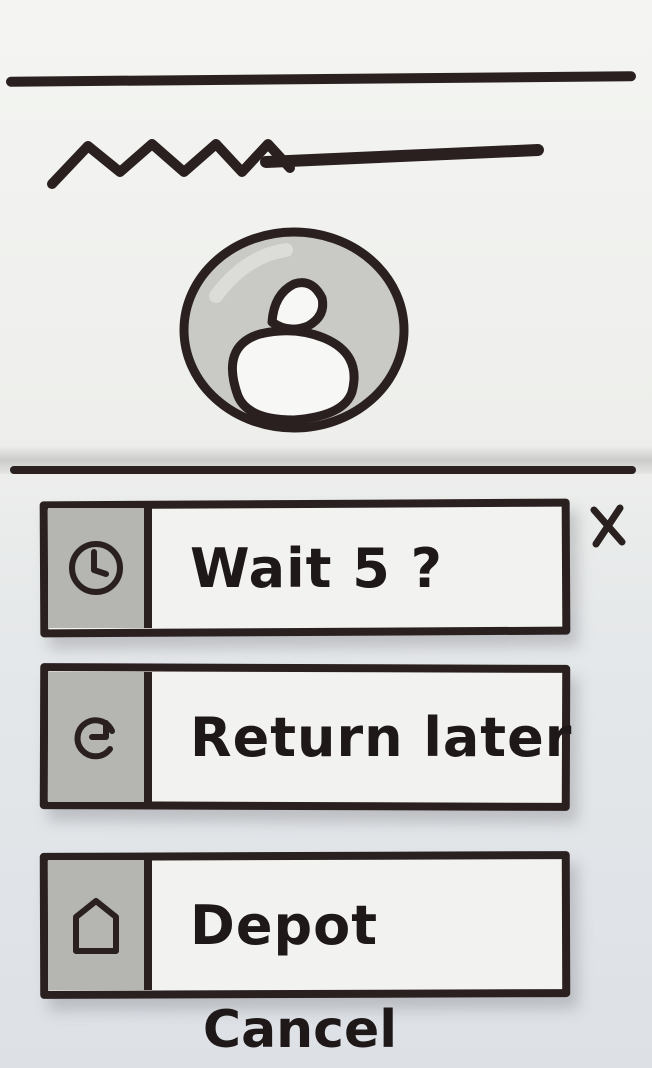 The height and width of the screenshot is (1068, 652). Describe the element at coordinates (316, 568) in the screenshot. I see `wait-label: Wait 5 ?` at that location.